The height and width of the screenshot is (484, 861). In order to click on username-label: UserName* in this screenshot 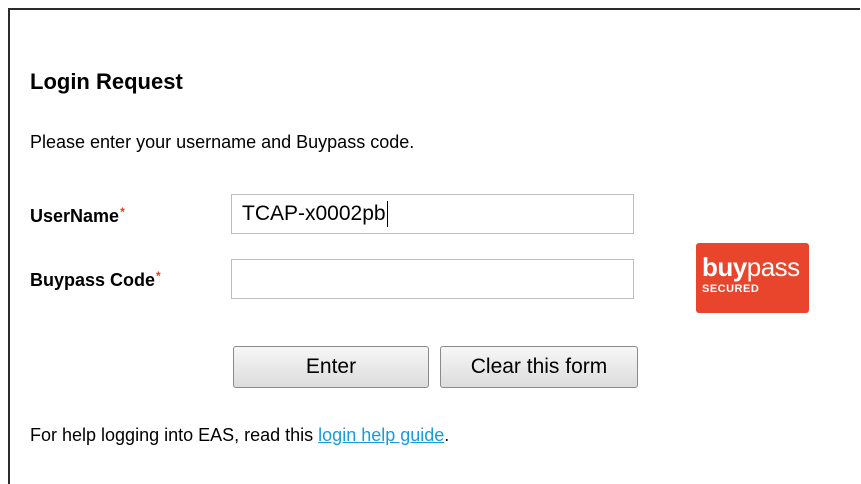, I will do `click(77, 216)`.